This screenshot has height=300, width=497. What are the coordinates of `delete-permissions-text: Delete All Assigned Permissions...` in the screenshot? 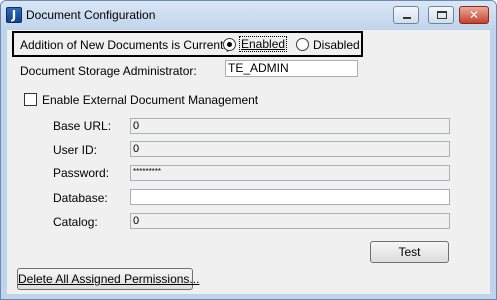 It's located at (109, 279).